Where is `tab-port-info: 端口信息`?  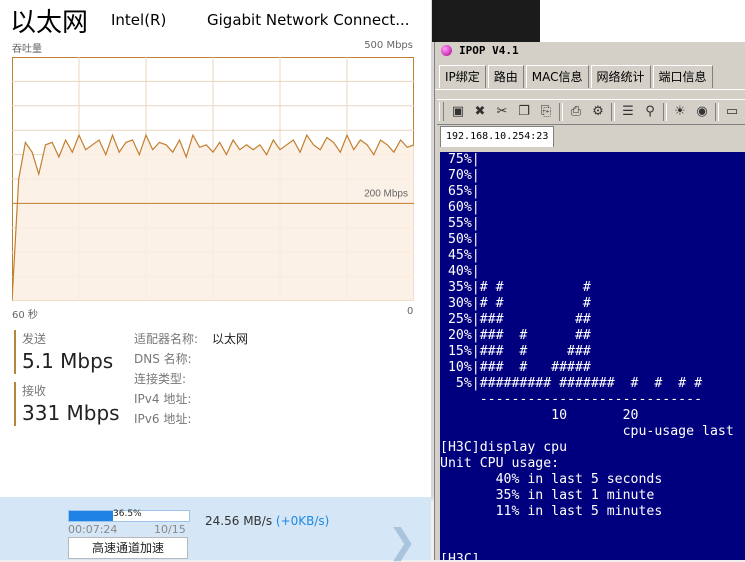 tab-port-info: 端口信息 is located at coordinates (682, 76).